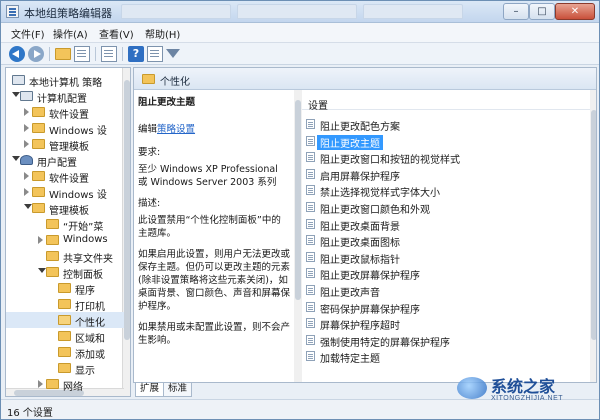  I want to click on window-title: 本地组策略编辑器, so click(68, 13).